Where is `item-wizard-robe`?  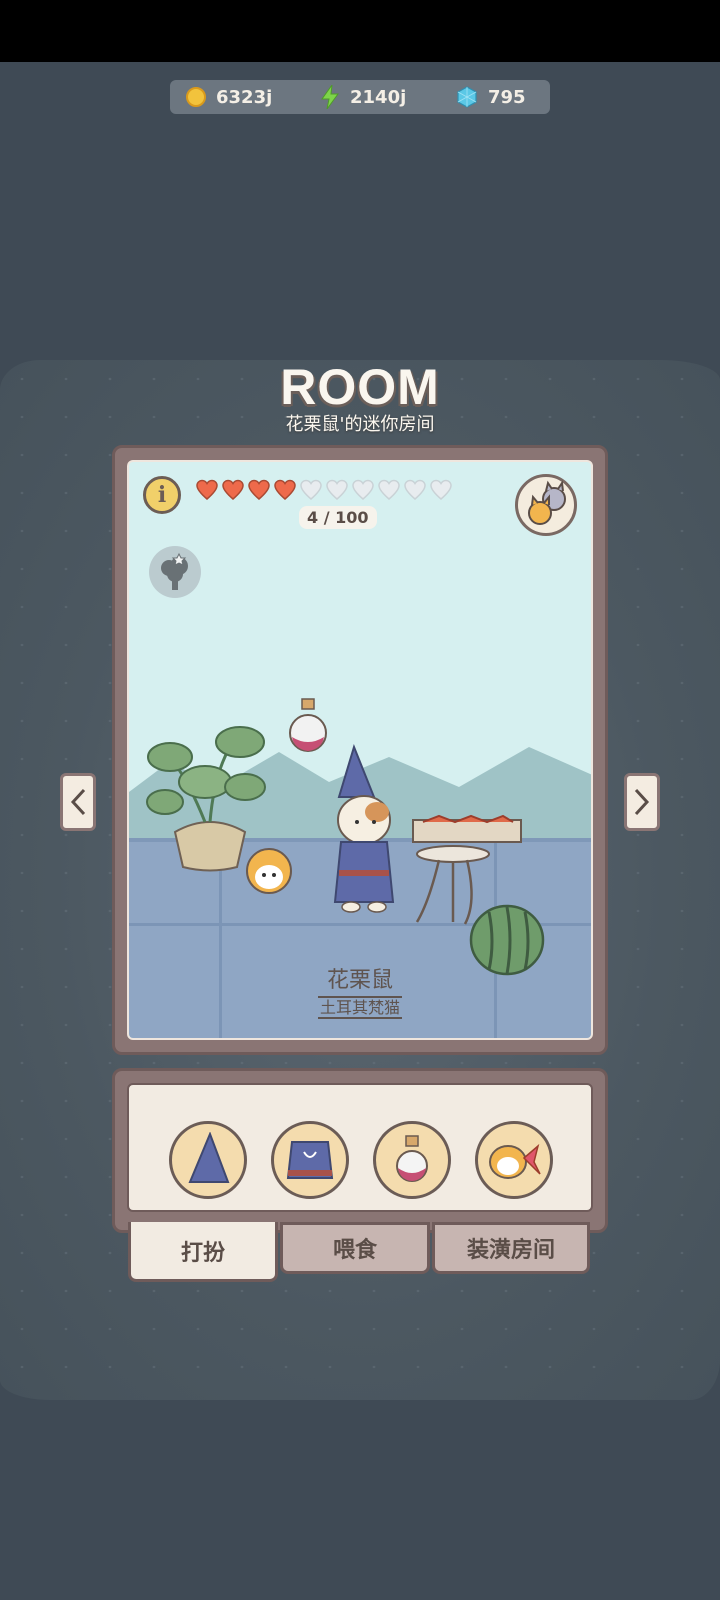 item-wizard-robe is located at coordinates (310, 1160).